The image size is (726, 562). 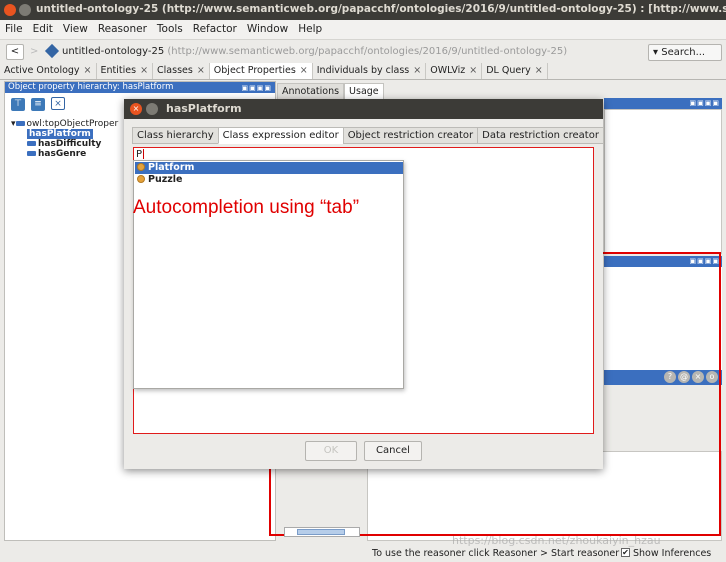 I want to click on tab-dl-query: DL Query ×, so click(x=515, y=71).